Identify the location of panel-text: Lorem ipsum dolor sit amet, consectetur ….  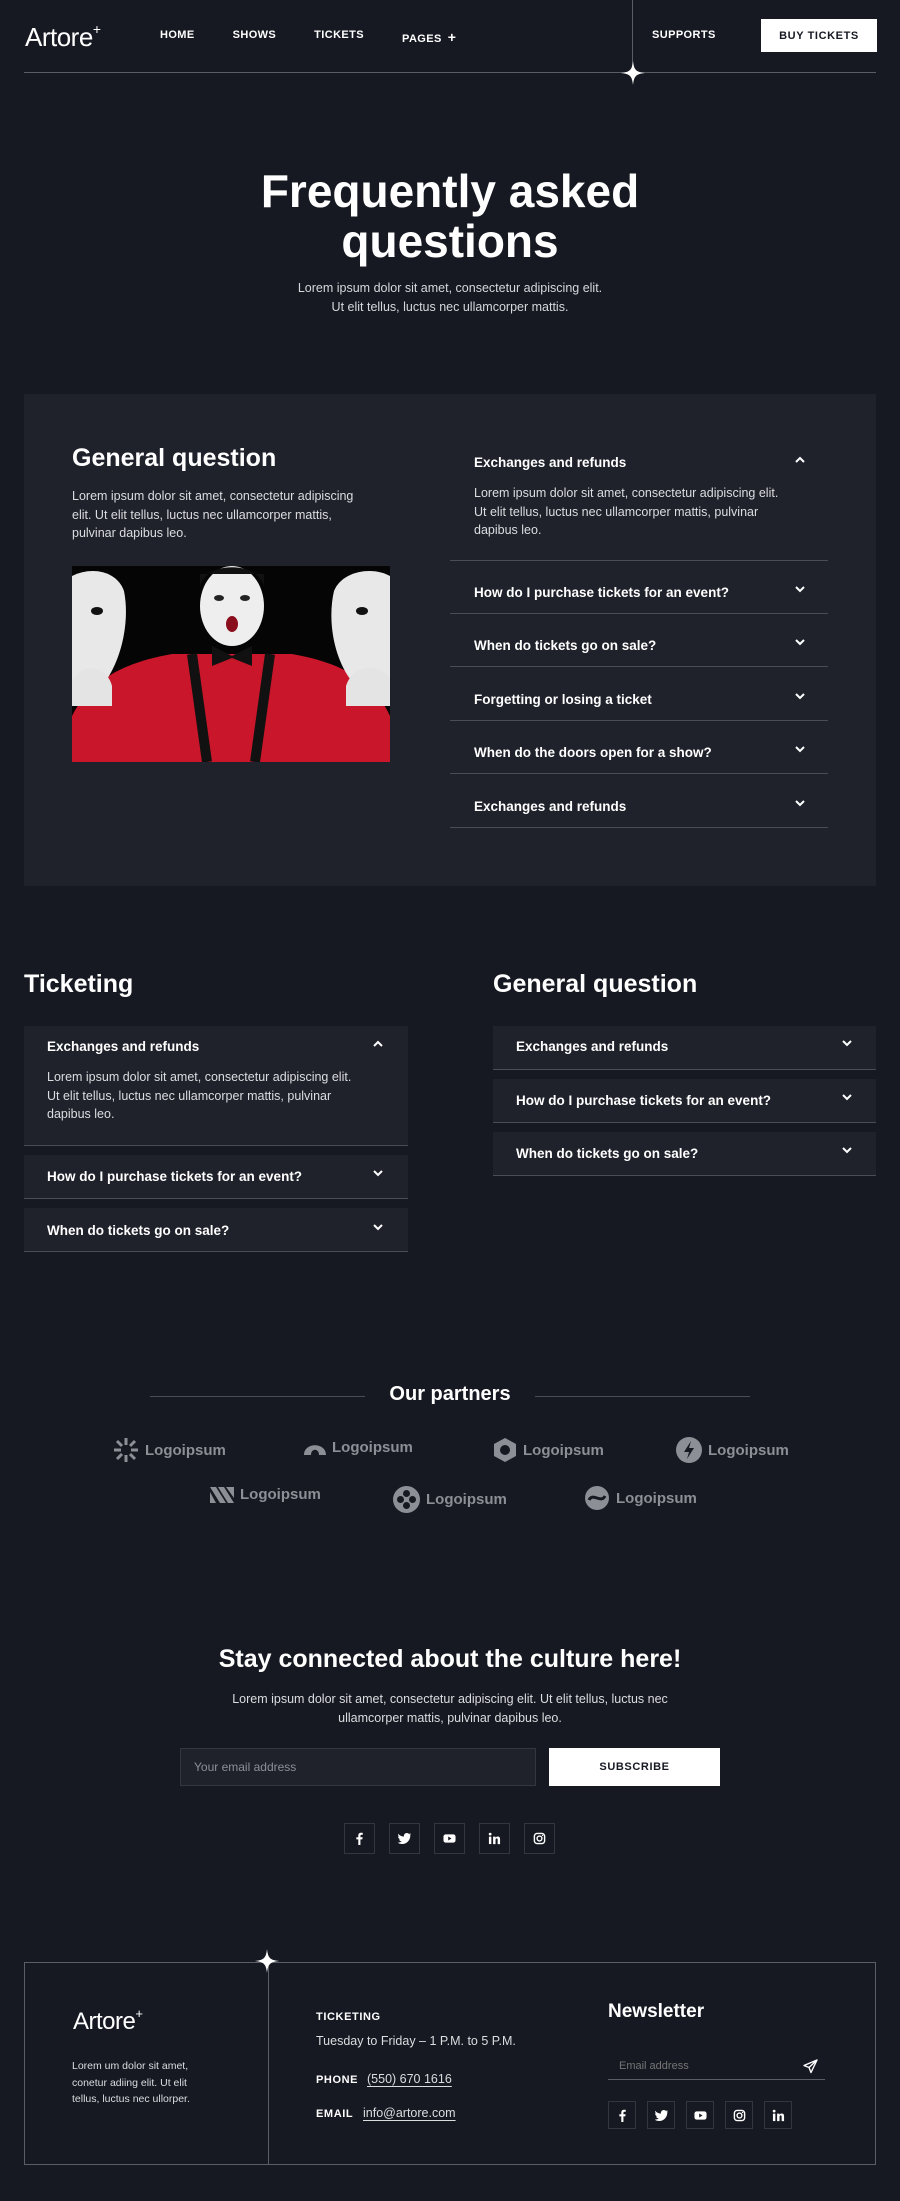
(213, 514).